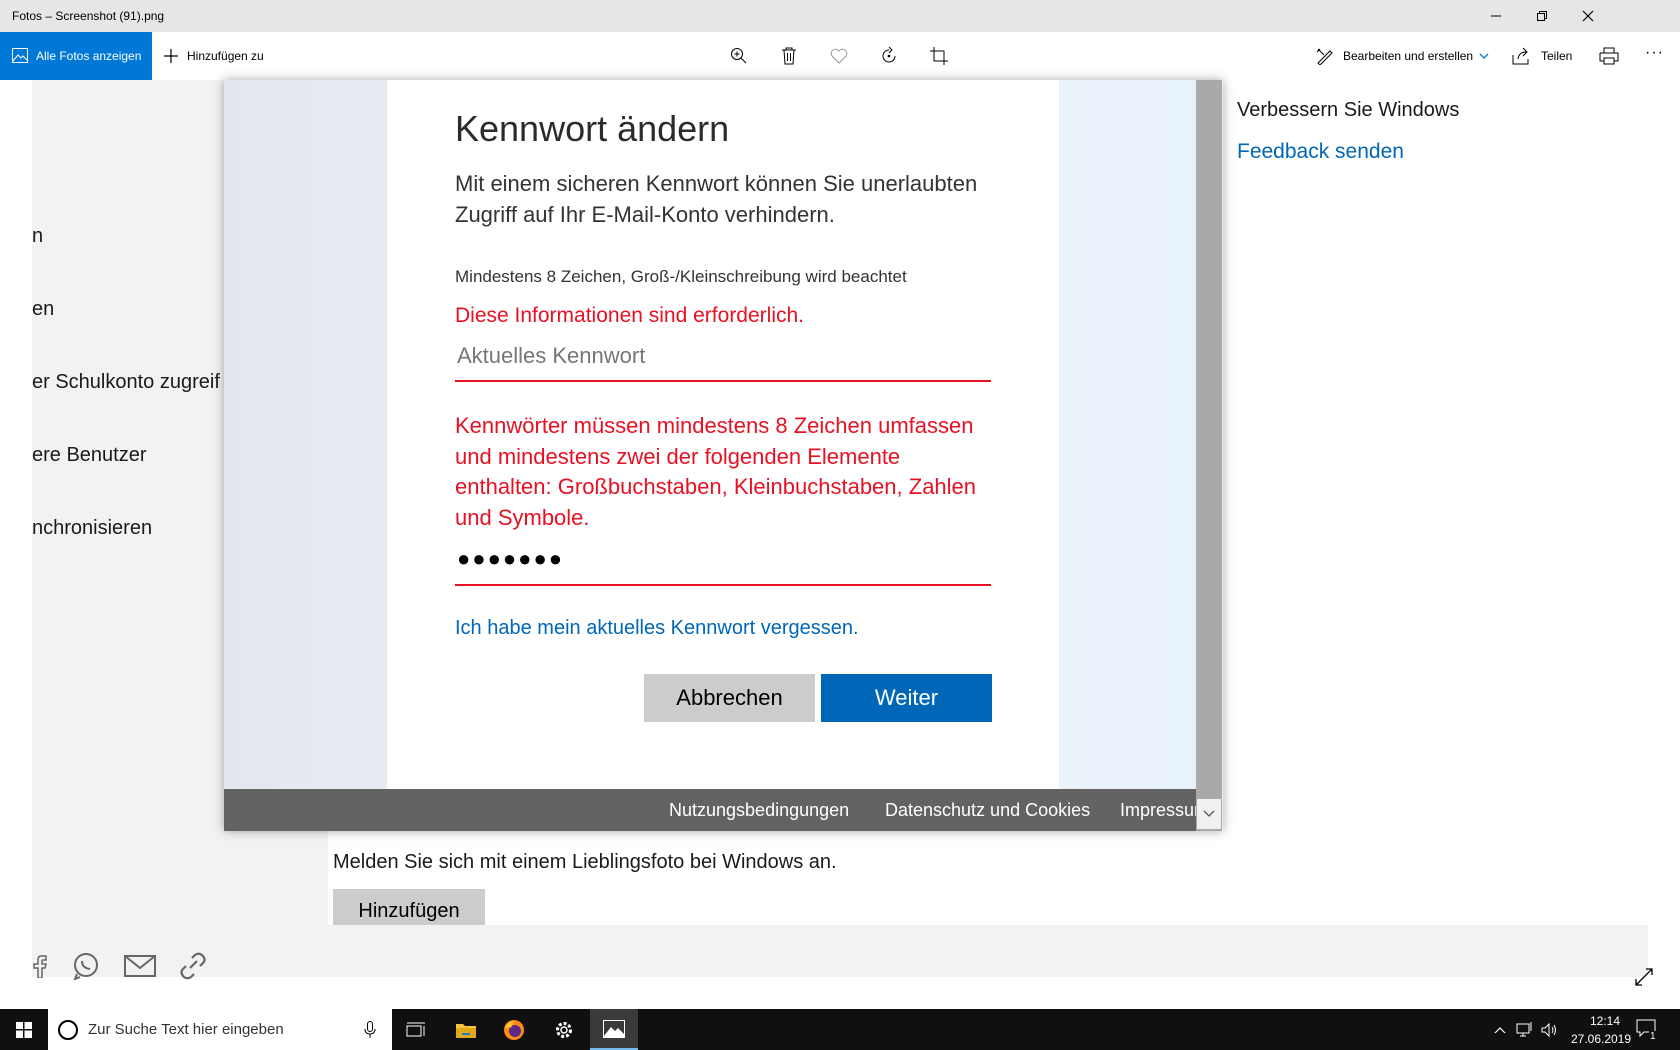 Image resolution: width=1680 pixels, height=1050 pixels. I want to click on photo-icon, so click(20, 55).